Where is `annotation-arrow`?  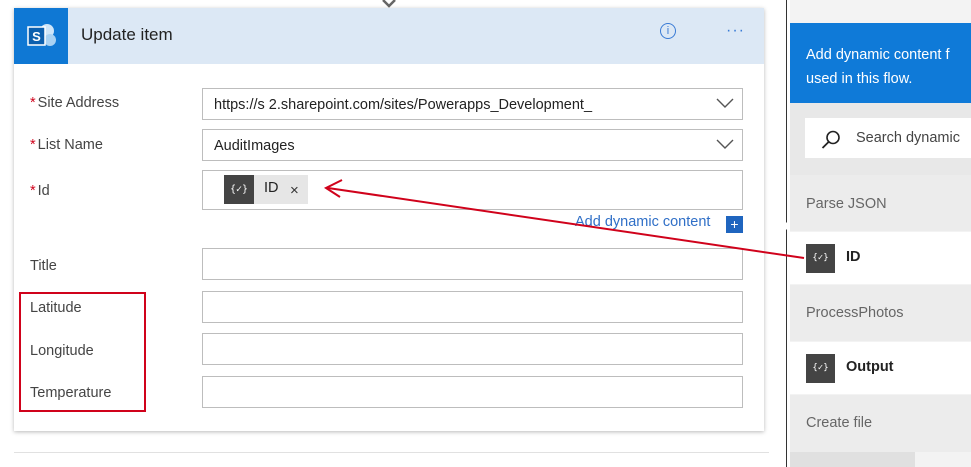 annotation-arrow is located at coordinates (564, 219).